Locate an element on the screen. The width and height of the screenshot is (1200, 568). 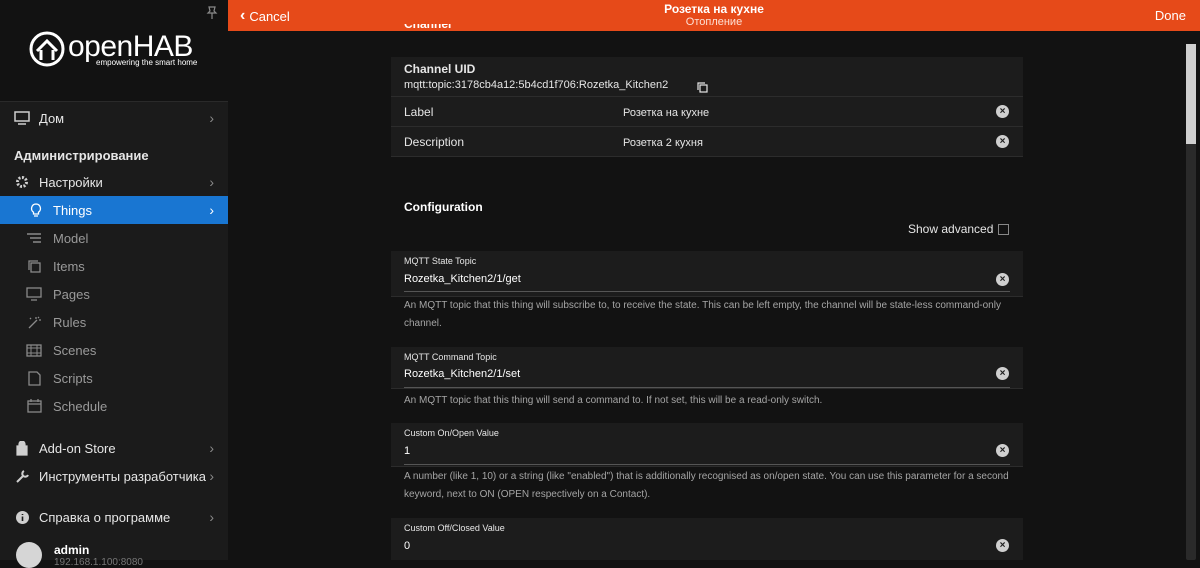
on-value-input: 1 is located at coordinates (407, 451).